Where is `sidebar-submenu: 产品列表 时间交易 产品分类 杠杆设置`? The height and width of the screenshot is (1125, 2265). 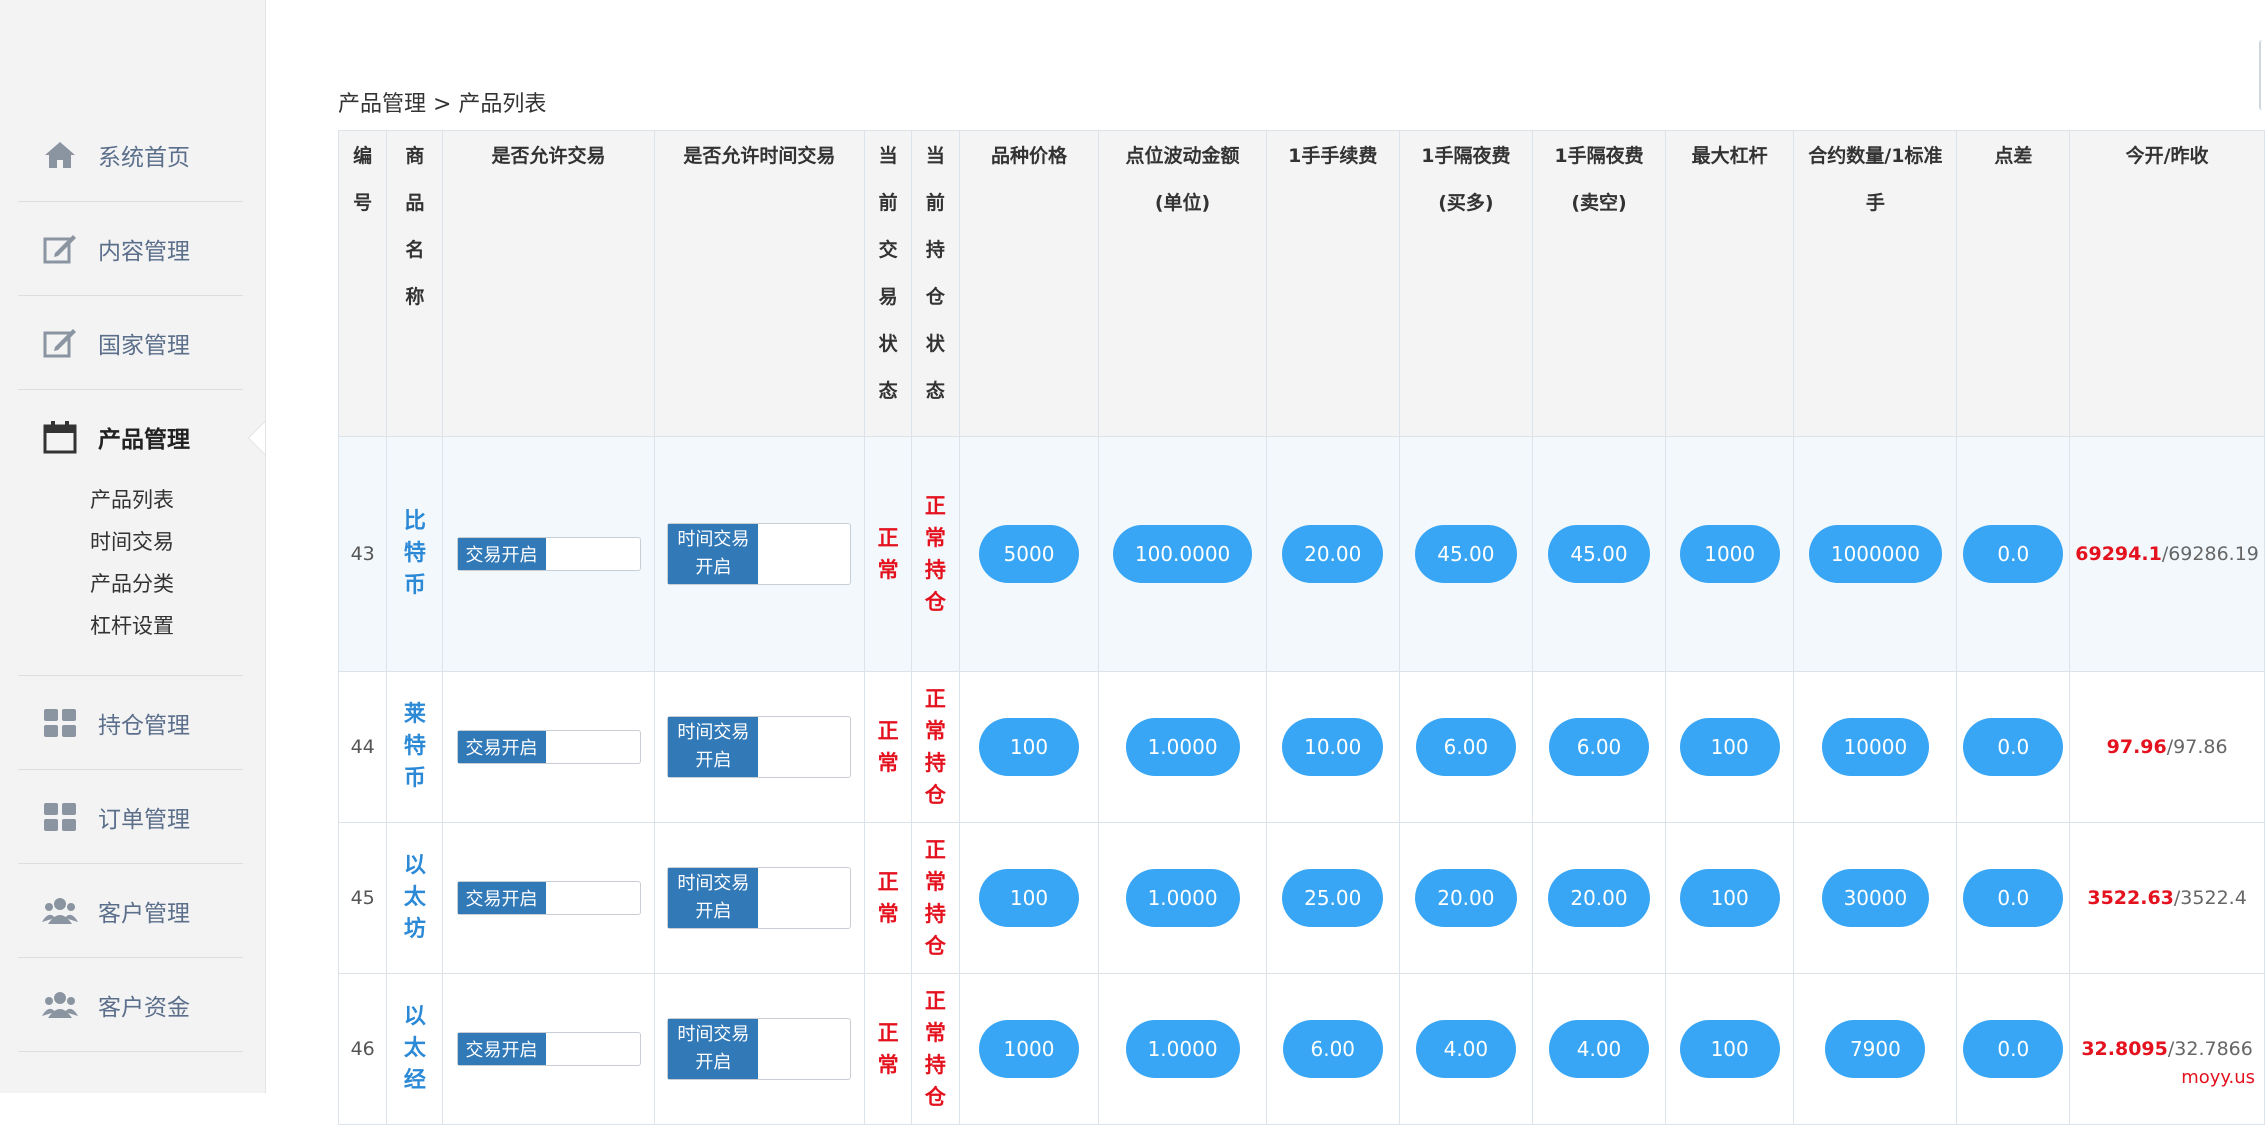
sidebar-submenu: 产品列表 时间交易 产品分类 杠杆设置 is located at coordinates (130, 563).